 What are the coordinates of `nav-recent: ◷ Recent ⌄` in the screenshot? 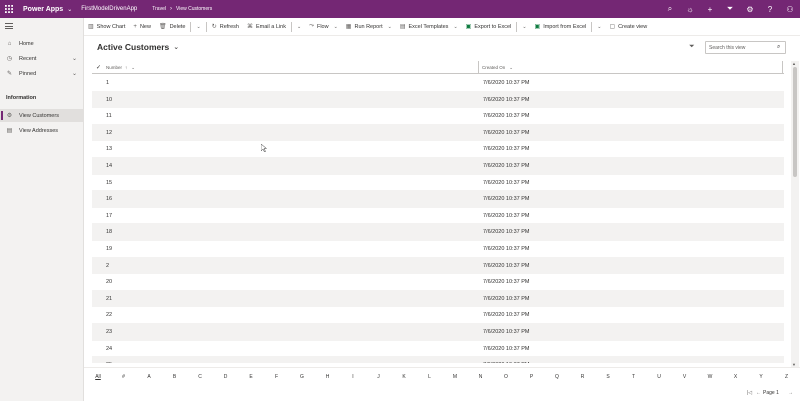 It's located at (42, 58).